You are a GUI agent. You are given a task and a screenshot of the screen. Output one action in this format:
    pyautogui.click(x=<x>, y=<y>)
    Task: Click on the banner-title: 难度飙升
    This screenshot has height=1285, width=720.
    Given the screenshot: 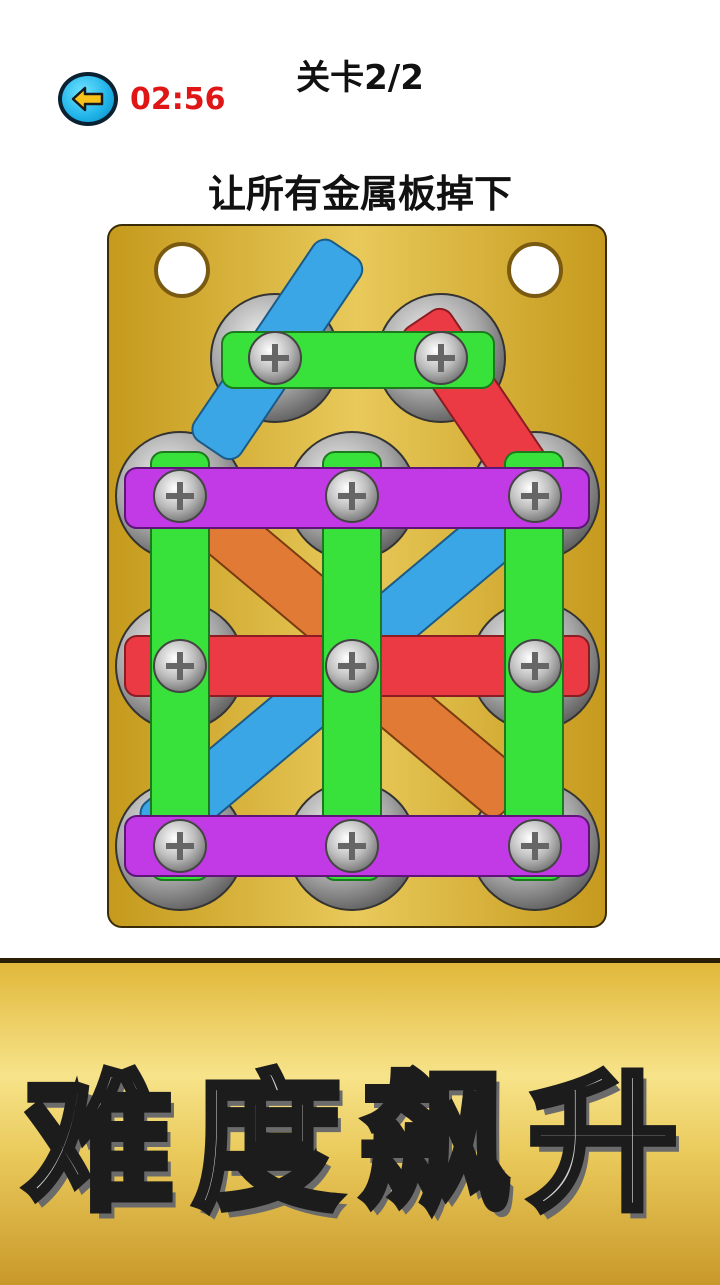 What is the action you would take?
    pyautogui.click(x=358, y=1145)
    